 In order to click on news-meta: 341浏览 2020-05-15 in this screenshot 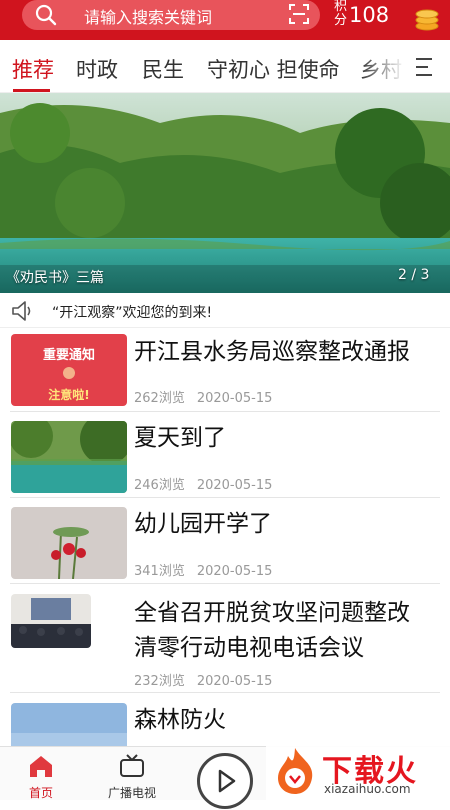, I will do `click(203, 569)`.